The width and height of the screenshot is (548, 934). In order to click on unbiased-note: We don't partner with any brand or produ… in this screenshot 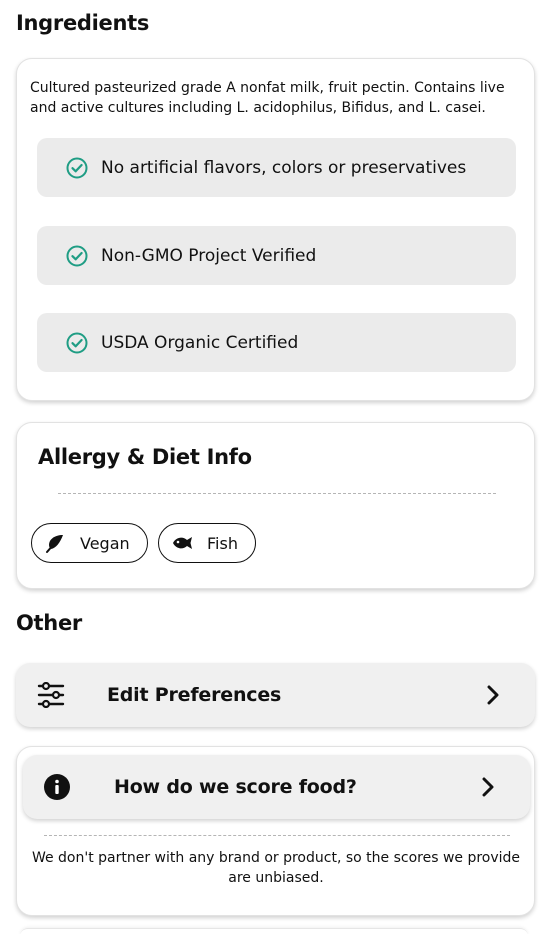, I will do `click(276, 868)`.